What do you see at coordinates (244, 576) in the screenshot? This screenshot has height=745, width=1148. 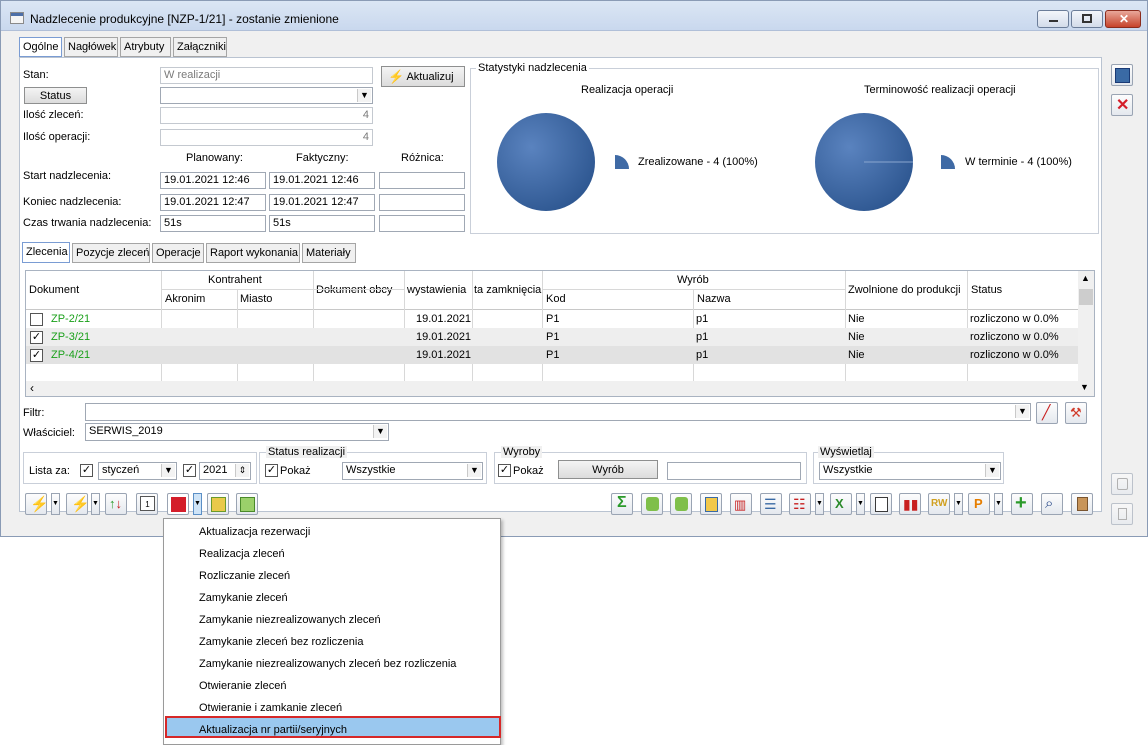 I see `menu-item: Rozliczanie zleceń` at bounding box center [244, 576].